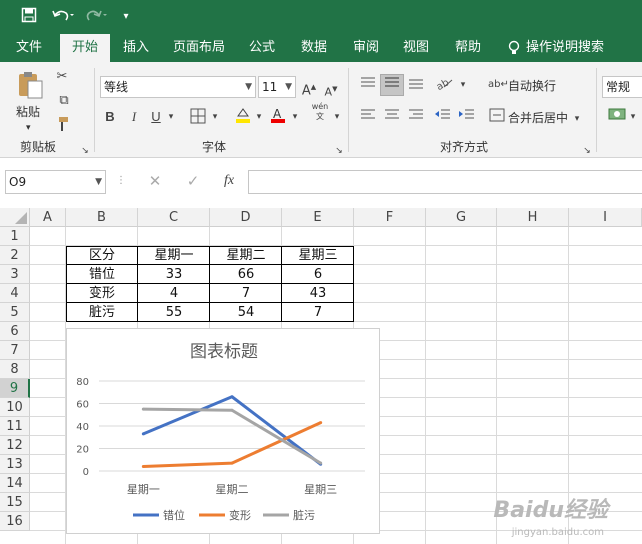 This screenshot has width=642, height=544. What do you see at coordinates (497, 118) in the screenshot?
I see `merge-center-icon` at bounding box center [497, 118].